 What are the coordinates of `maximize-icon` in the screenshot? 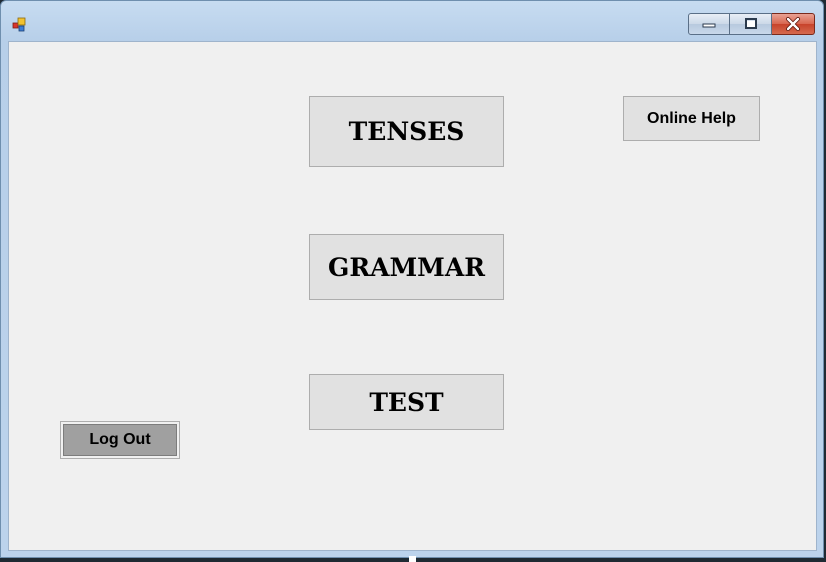 It's located at (750, 23).